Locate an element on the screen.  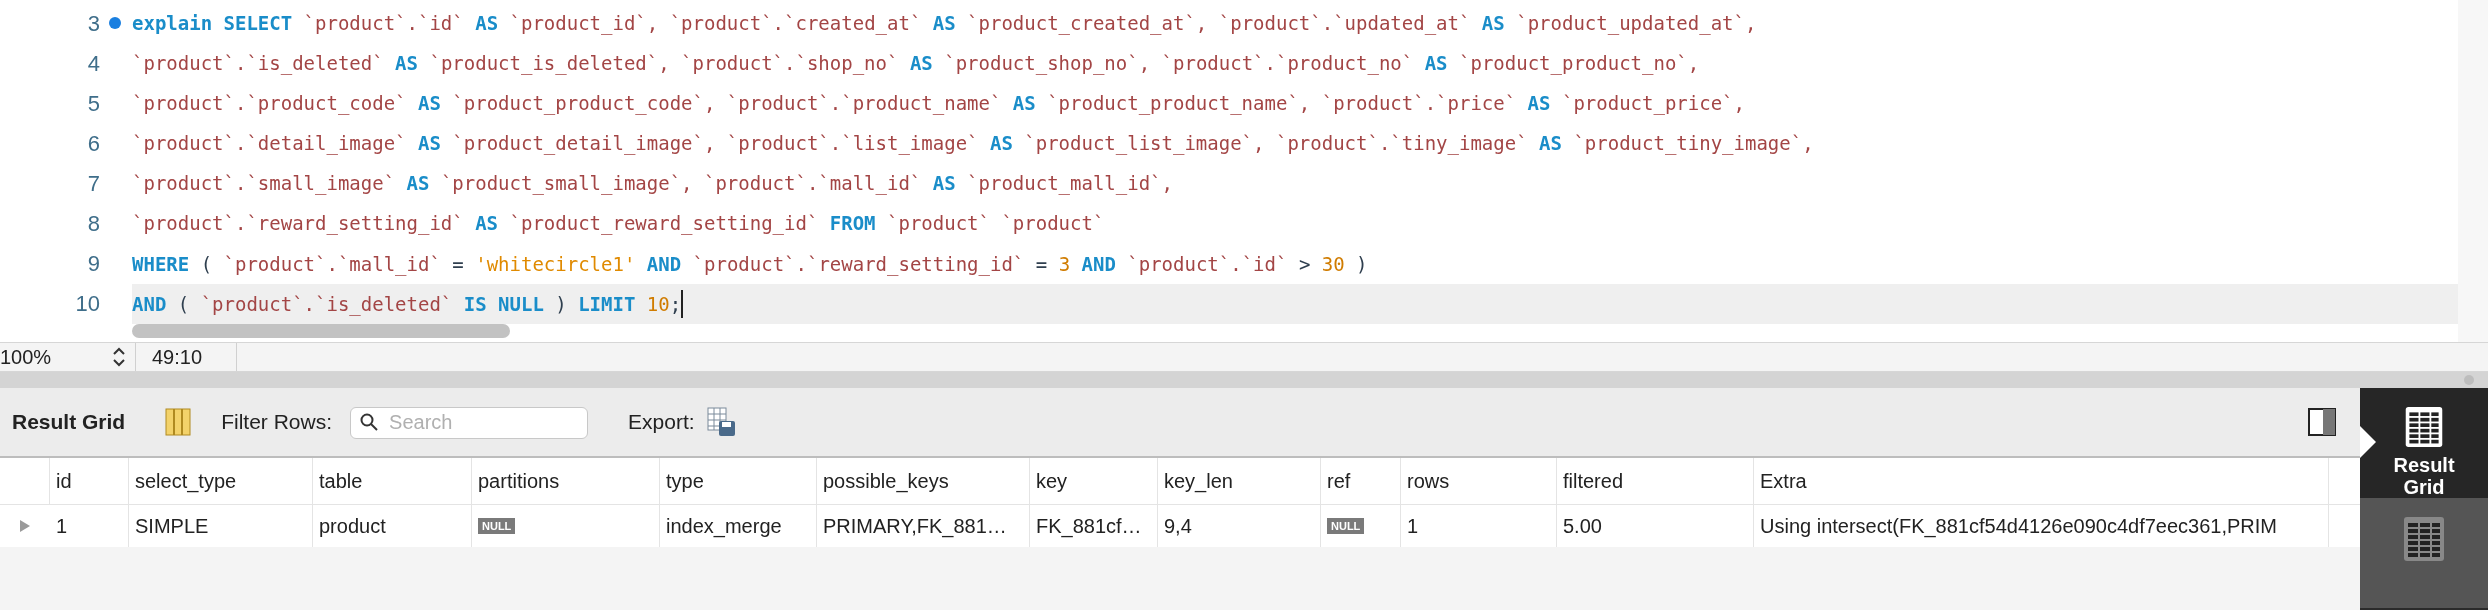
code-line: `product`.`is_deleted` AS `product_is_deleted`, `product`.`shop_no` AS `product_shop_no`, `product`.`product_no` AS `product_product_no`, is located at coordinates (916, 63).